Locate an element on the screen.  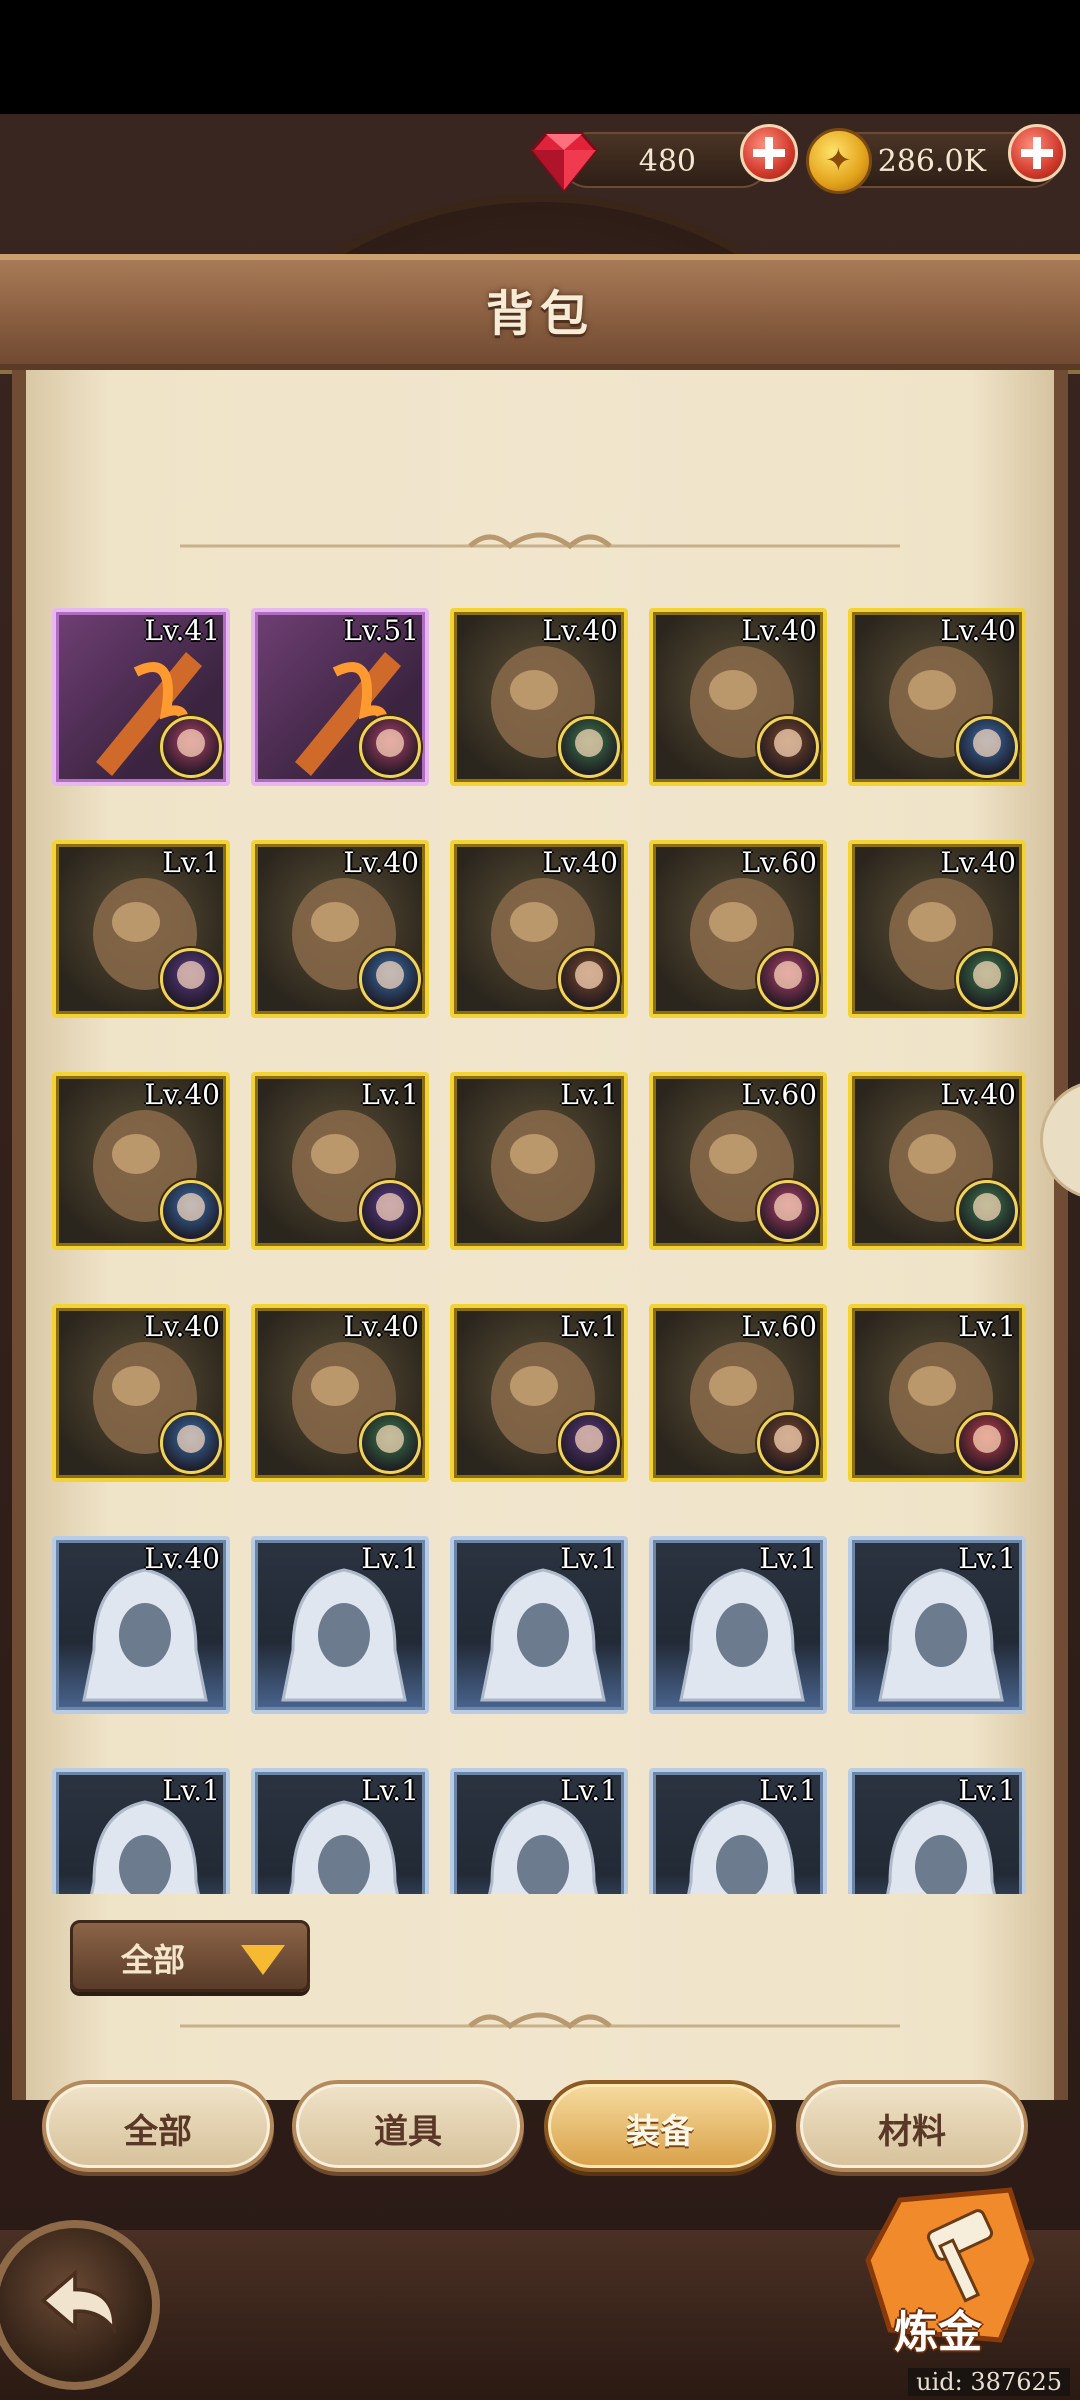
tab-materials: 材料 is located at coordinates (912, 2126).